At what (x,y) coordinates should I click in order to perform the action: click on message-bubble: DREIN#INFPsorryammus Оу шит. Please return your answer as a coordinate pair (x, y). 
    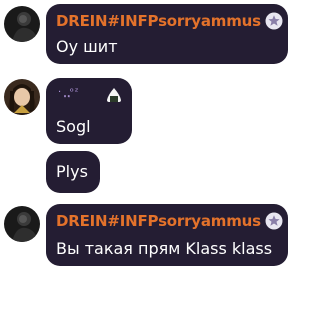
    Looking at the image, I should click on (167, 34).